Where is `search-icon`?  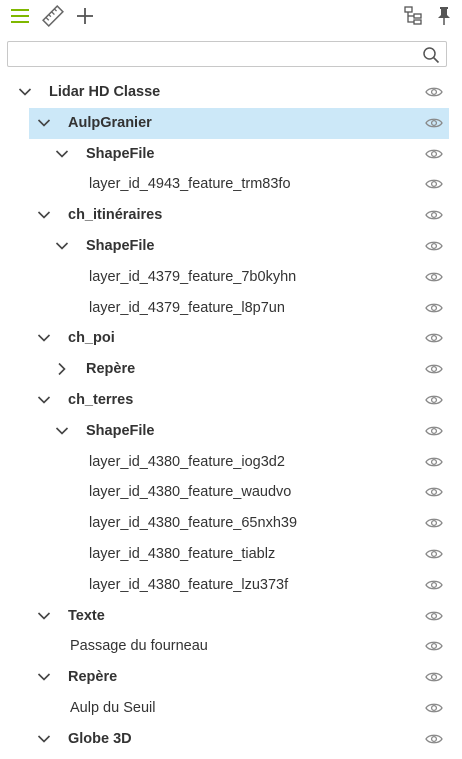
search-icon is located at coordinates (431, 55).